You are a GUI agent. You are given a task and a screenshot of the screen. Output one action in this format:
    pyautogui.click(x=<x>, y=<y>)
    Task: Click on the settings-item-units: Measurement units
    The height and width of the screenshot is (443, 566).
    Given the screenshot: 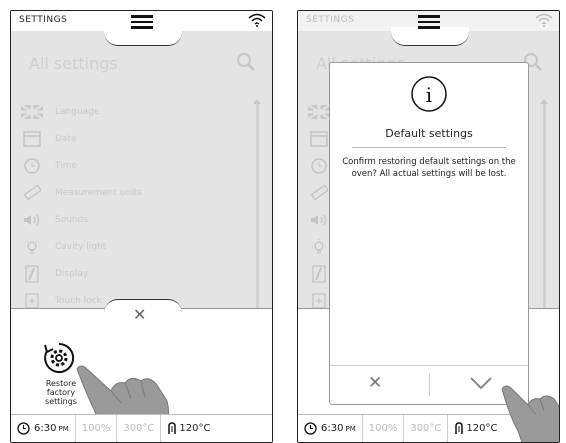 What is the action you would take?
    pyautogui.click(x=131, y=192)
    